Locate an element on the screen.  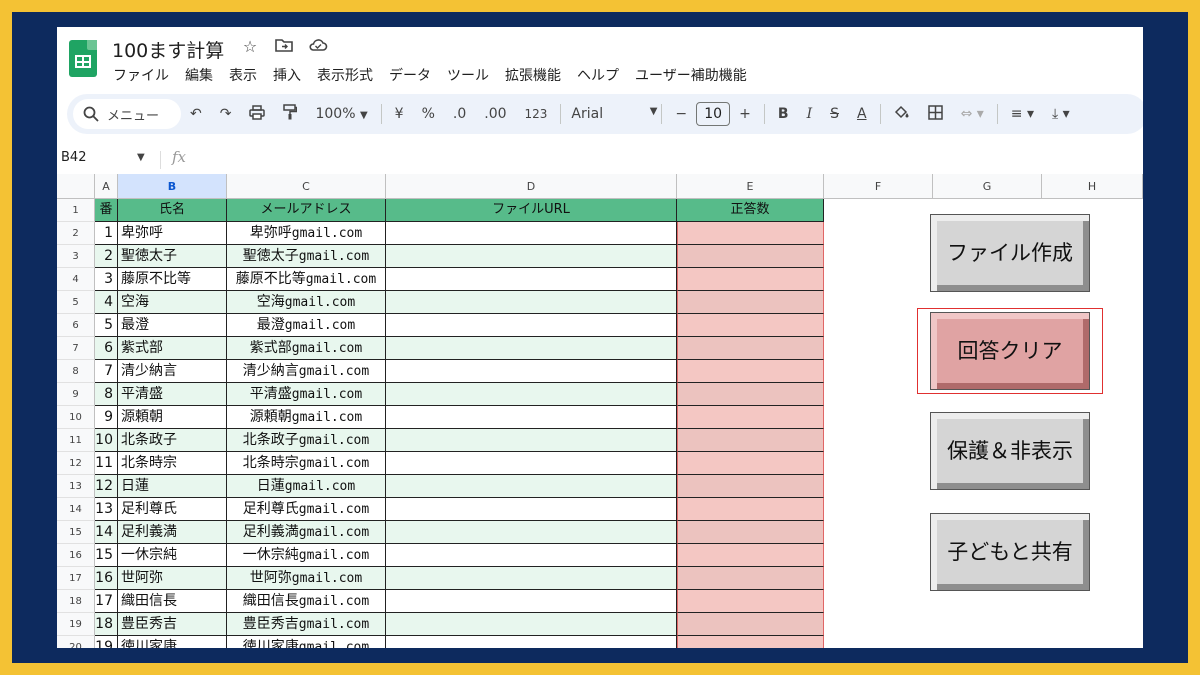
cell-name: 清少納言 is located at coordinates (172, 371).